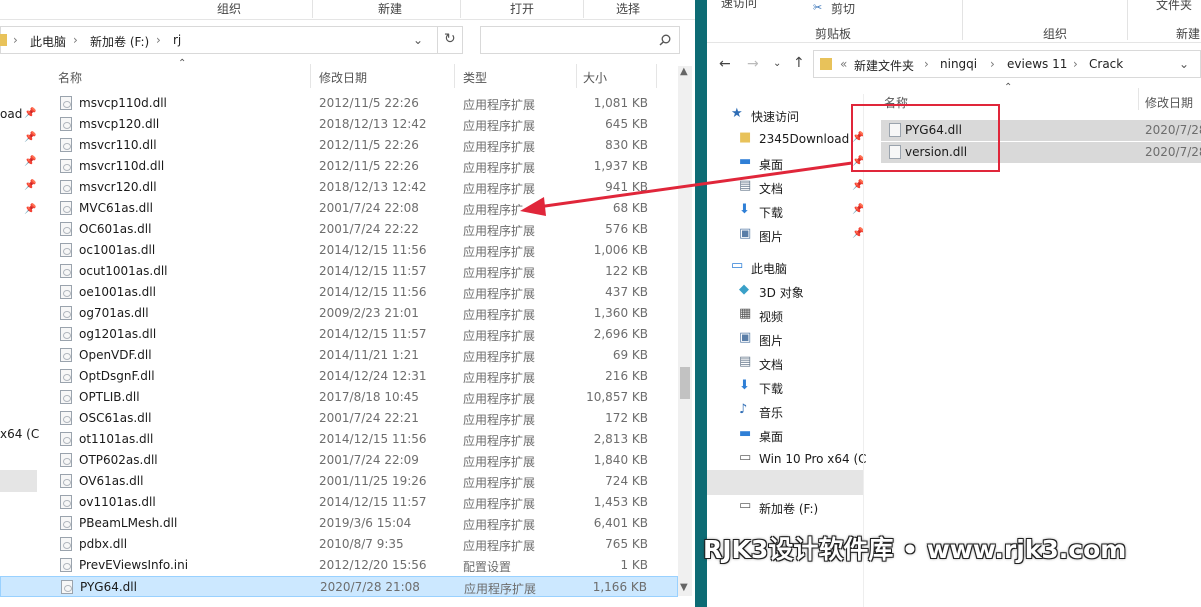 The image size is (1201, 607). What do you see at coordinates (915, 549) in the screenshot?
I see `watermark: RJK3设计软件库 • www.rjk3.com` at bounding box center [915, 549].